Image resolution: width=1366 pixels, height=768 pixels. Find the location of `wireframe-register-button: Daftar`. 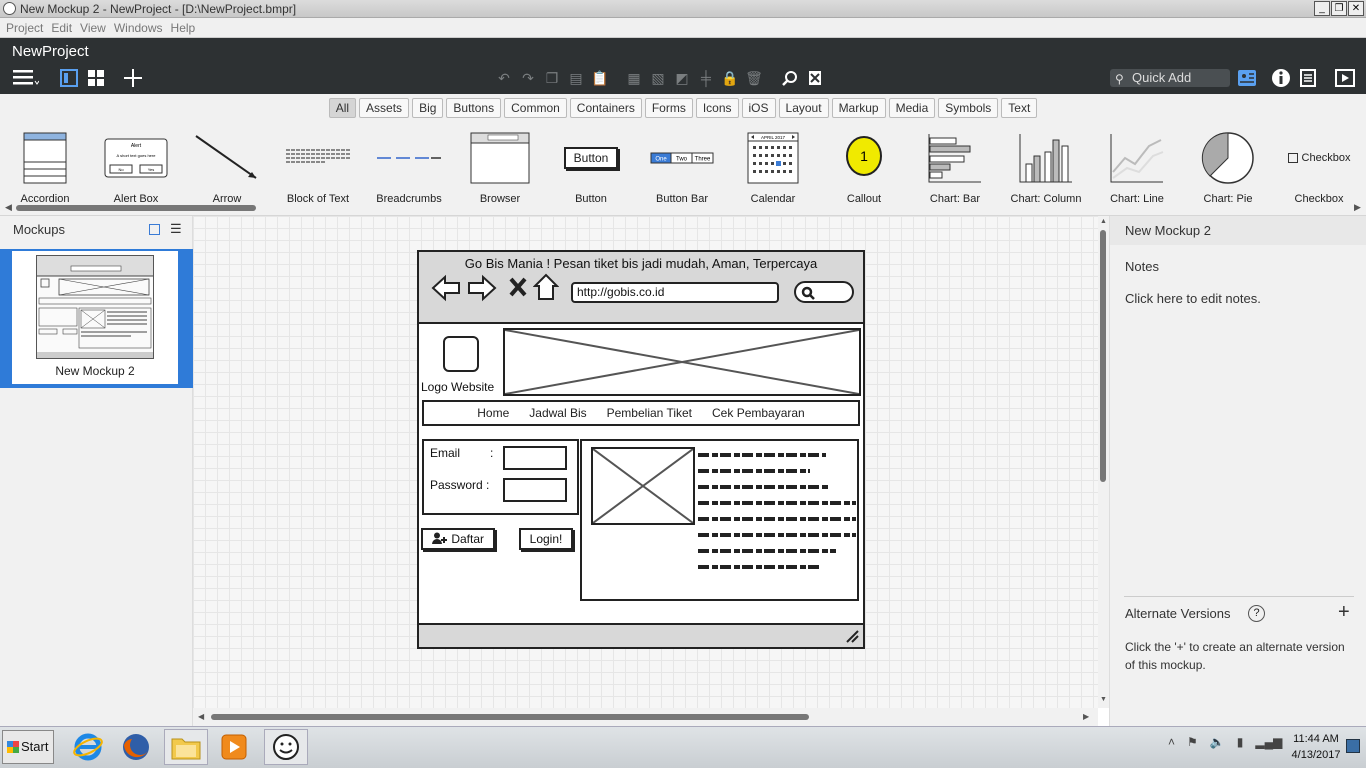

wireframe-register-button: Daftar is located at coordinates (458, 539).